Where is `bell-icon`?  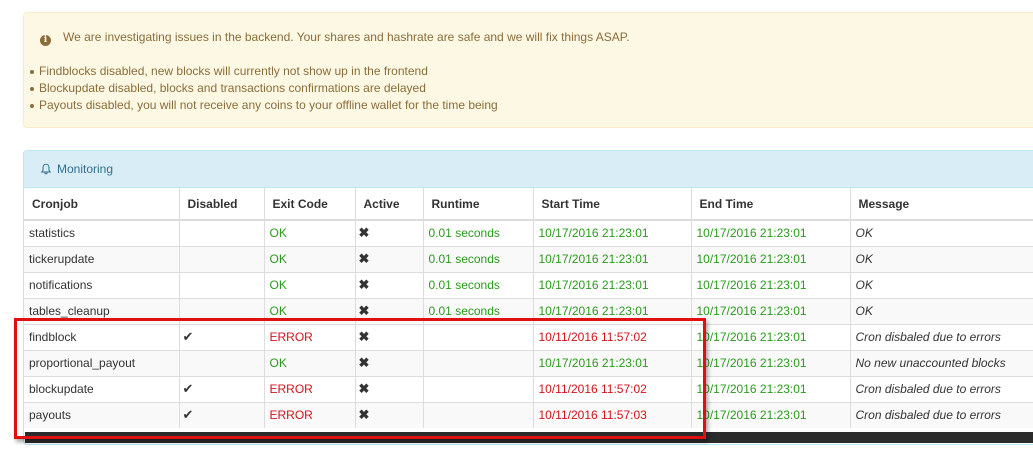 bell-icon is located at coordinates (46, 169).